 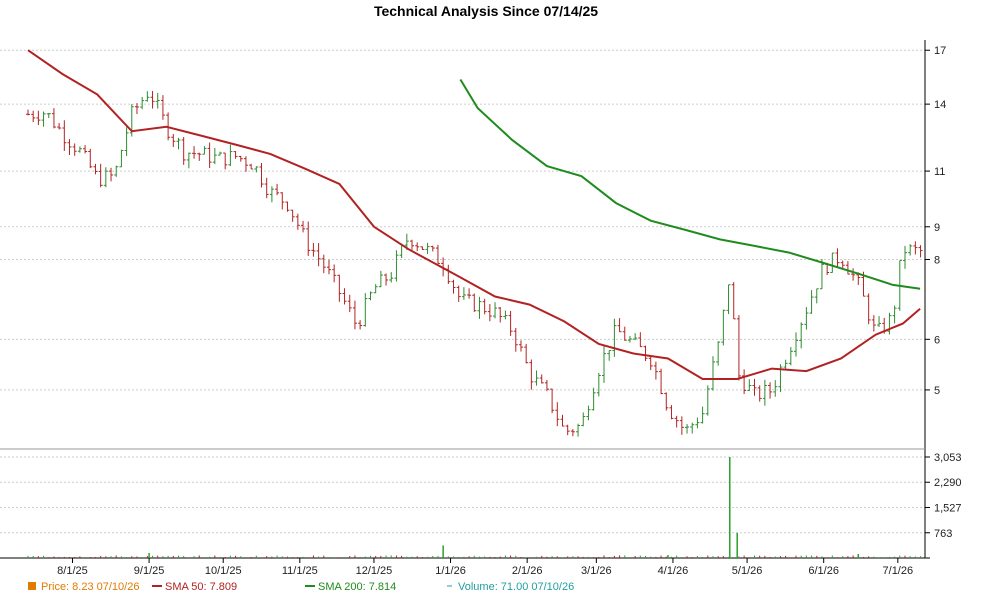 What do you see at coordinates (940, 51) in the screenshot?
I see `price-tick-label: 17` at bounding box center [940, 51].